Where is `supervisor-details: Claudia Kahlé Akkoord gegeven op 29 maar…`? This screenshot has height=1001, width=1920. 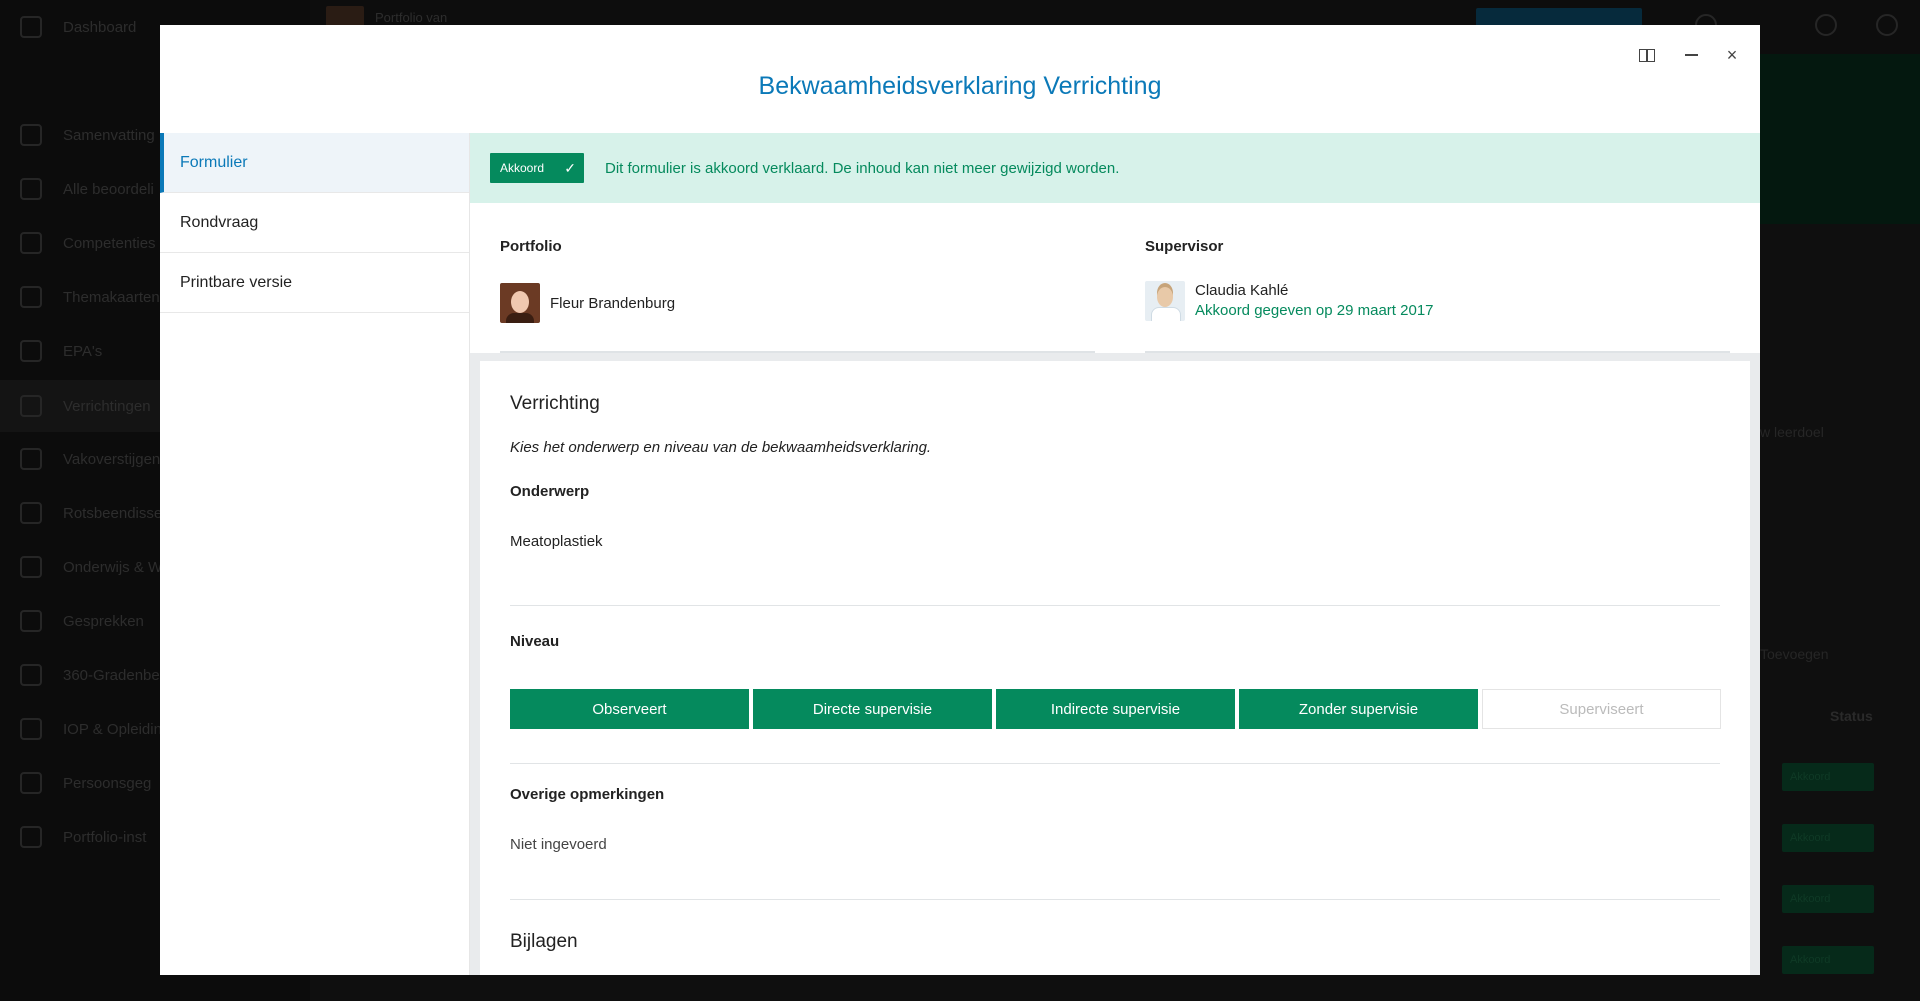
supervisor-details: Claudia Kahlé Akkoord gegeven op 29 maar… is located at coordinates (1314, 301).